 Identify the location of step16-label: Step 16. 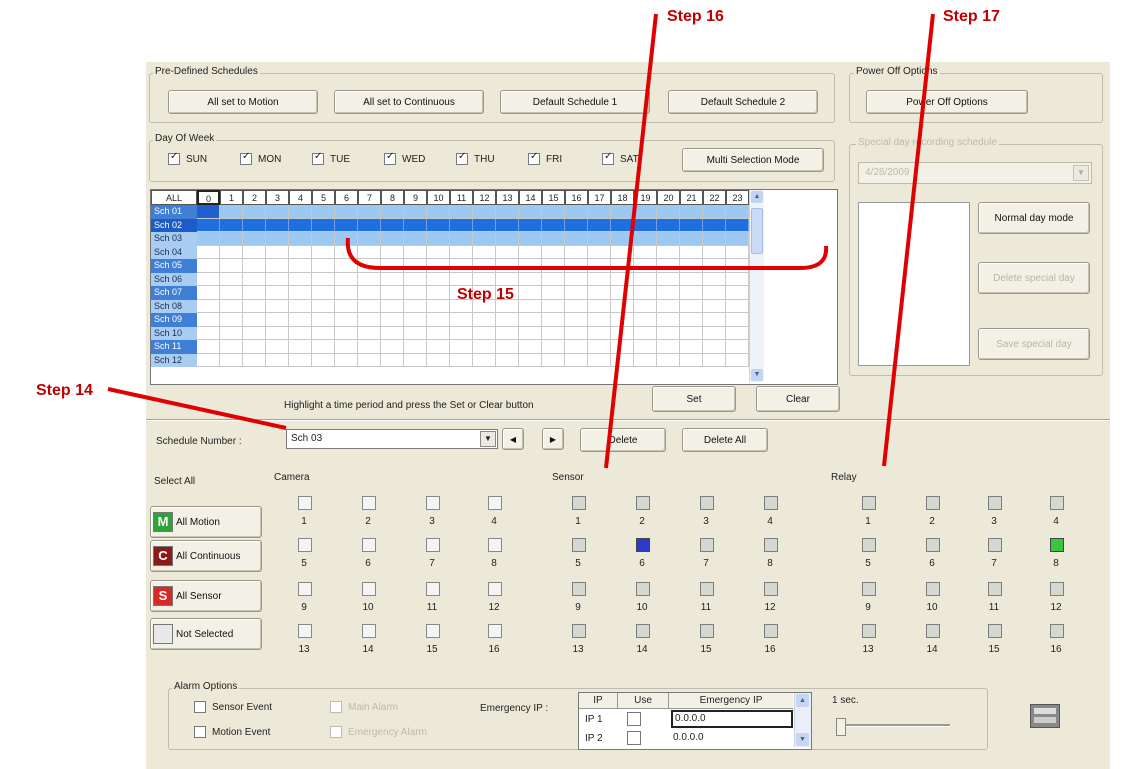
(695, 16).